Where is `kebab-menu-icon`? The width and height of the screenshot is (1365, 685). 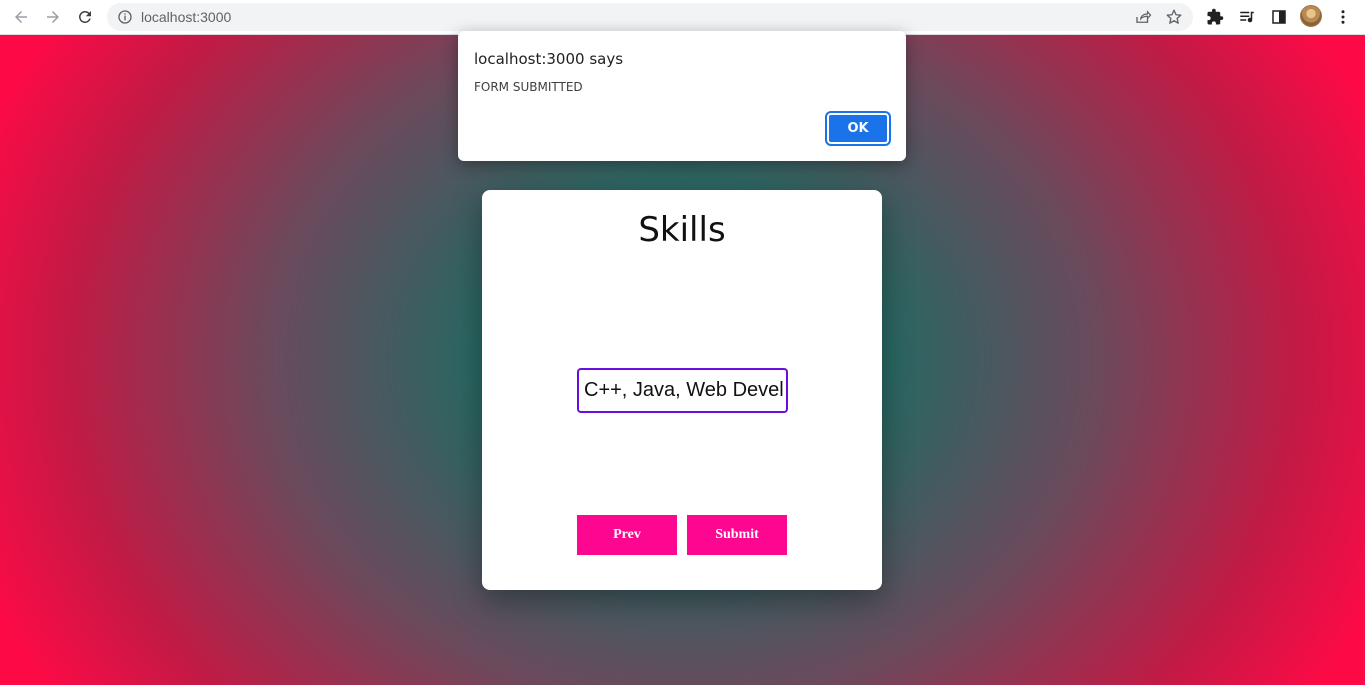
kebab-menu-icon is located at coordinates (1343, 17).